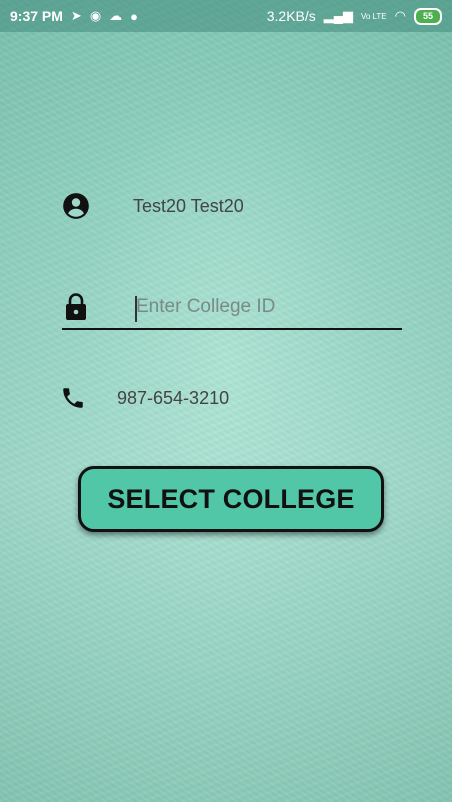 The width and height of the screenshot is (452, 802). I want to click on volte-icon: Vo LTE, so click(374, 16).